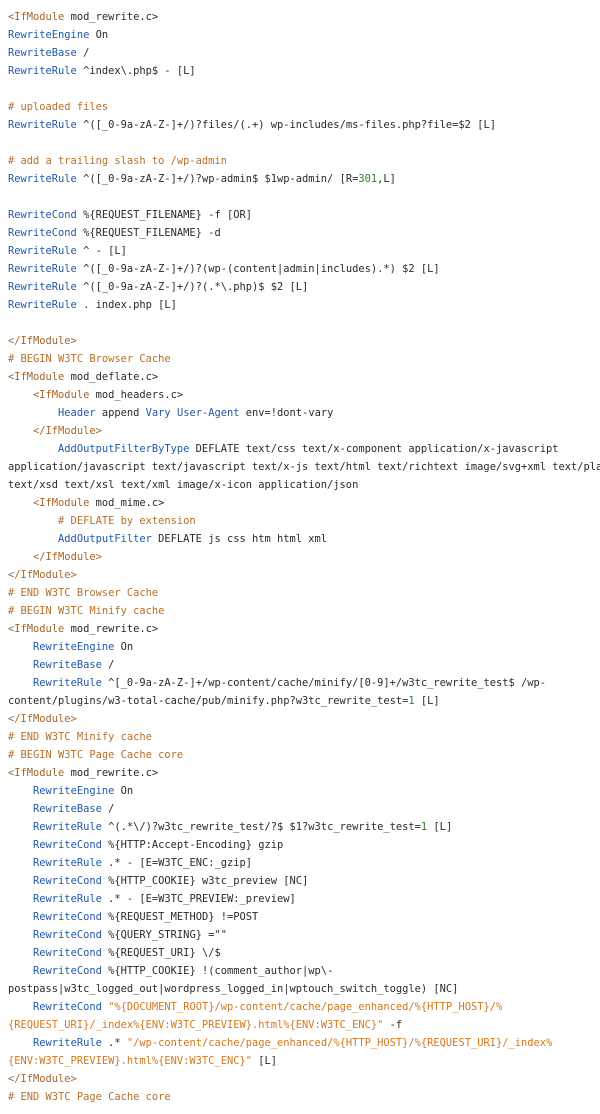  Describe the element at coordinates (120, 413) in the screenshot. I see `code-text: append` at that location.